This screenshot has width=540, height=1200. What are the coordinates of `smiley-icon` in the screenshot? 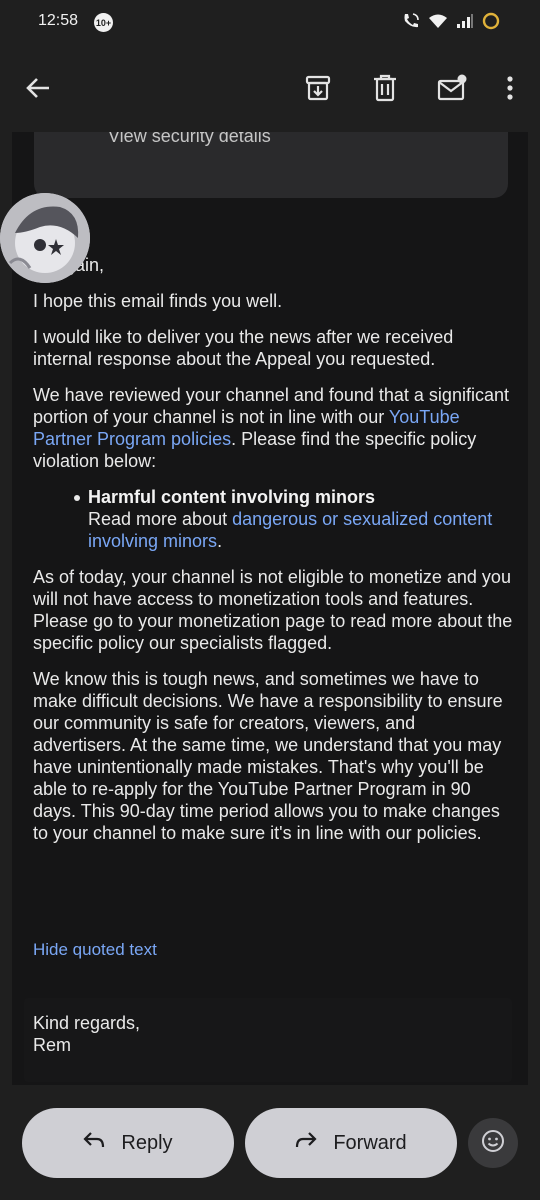 It's located at (493, 1143).